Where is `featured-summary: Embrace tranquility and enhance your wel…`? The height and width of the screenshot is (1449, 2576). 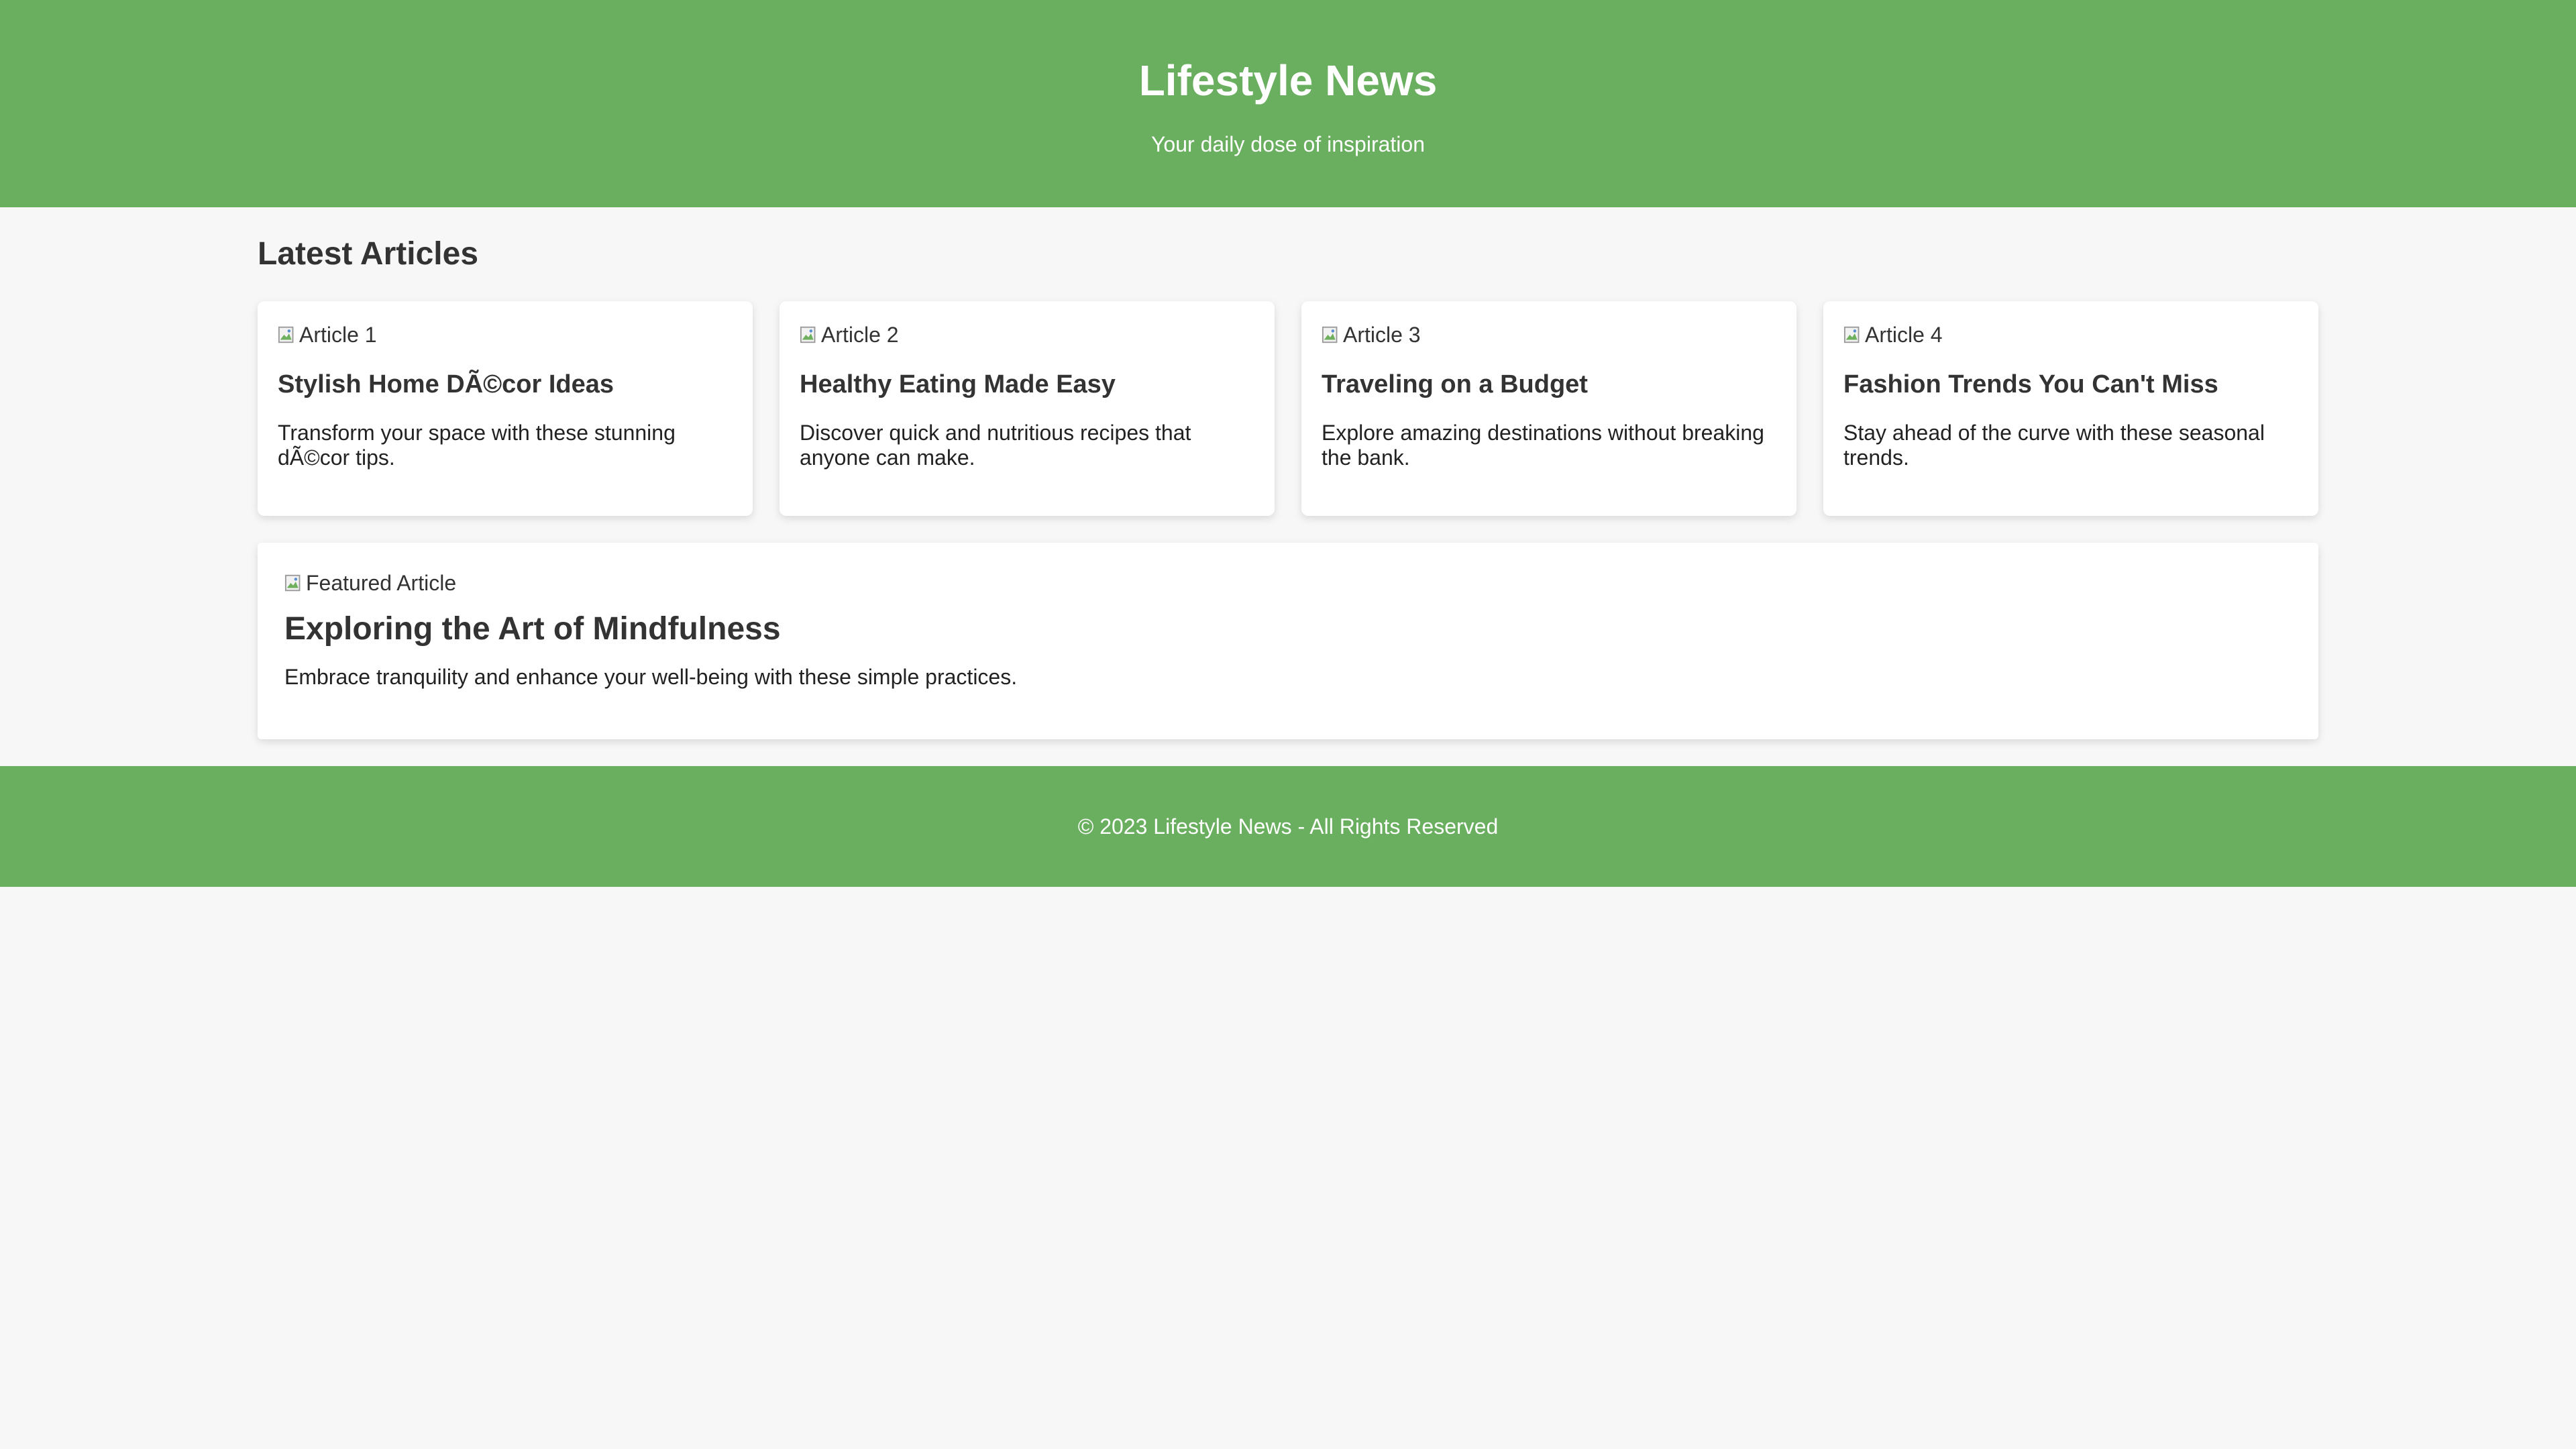 featured-summary: Embrace tranquility and enhance your wel… is located at coordinates (651, 677).